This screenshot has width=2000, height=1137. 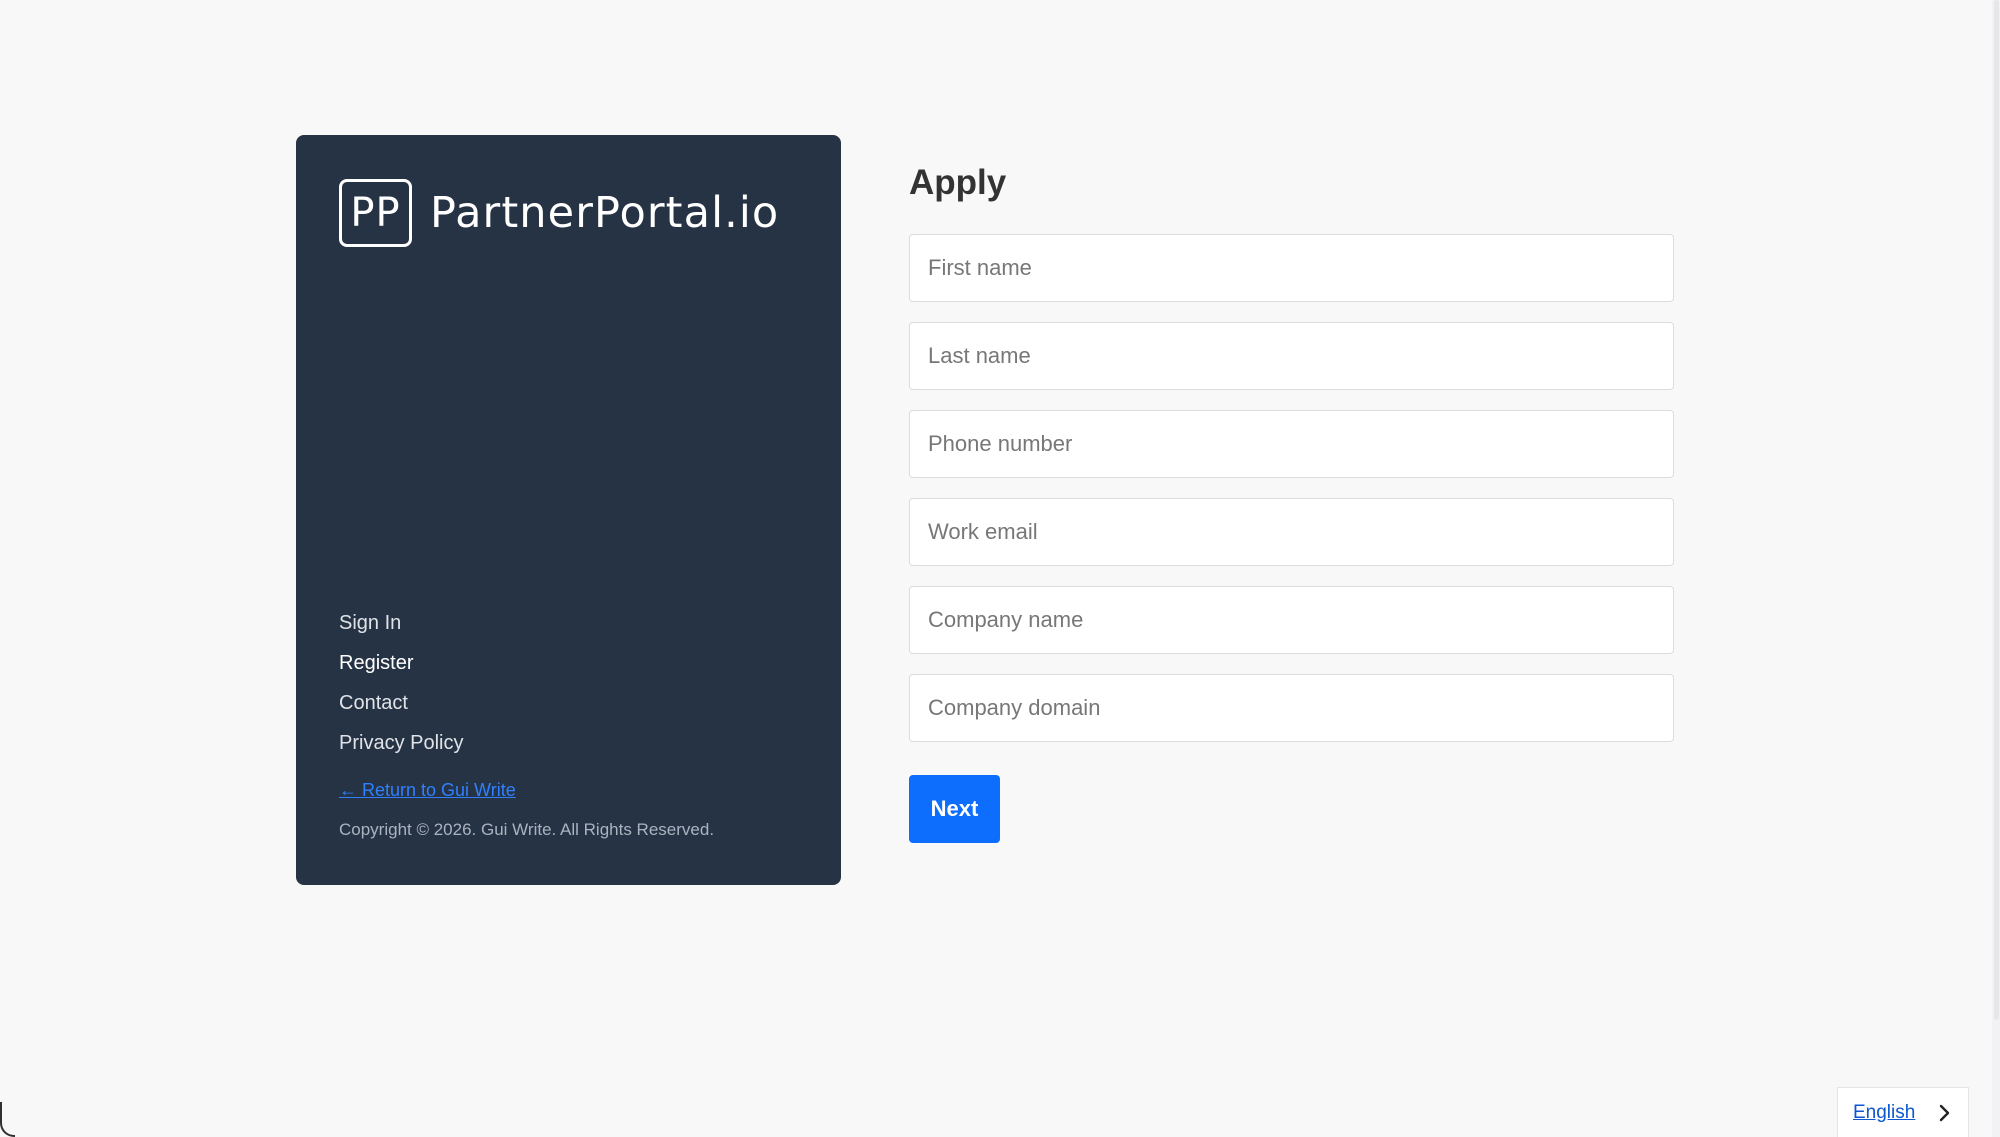 What do you see at coordinates (958, 182) in the screenshot?
I see `form-title: Apply` at bounding box center [958, 182].